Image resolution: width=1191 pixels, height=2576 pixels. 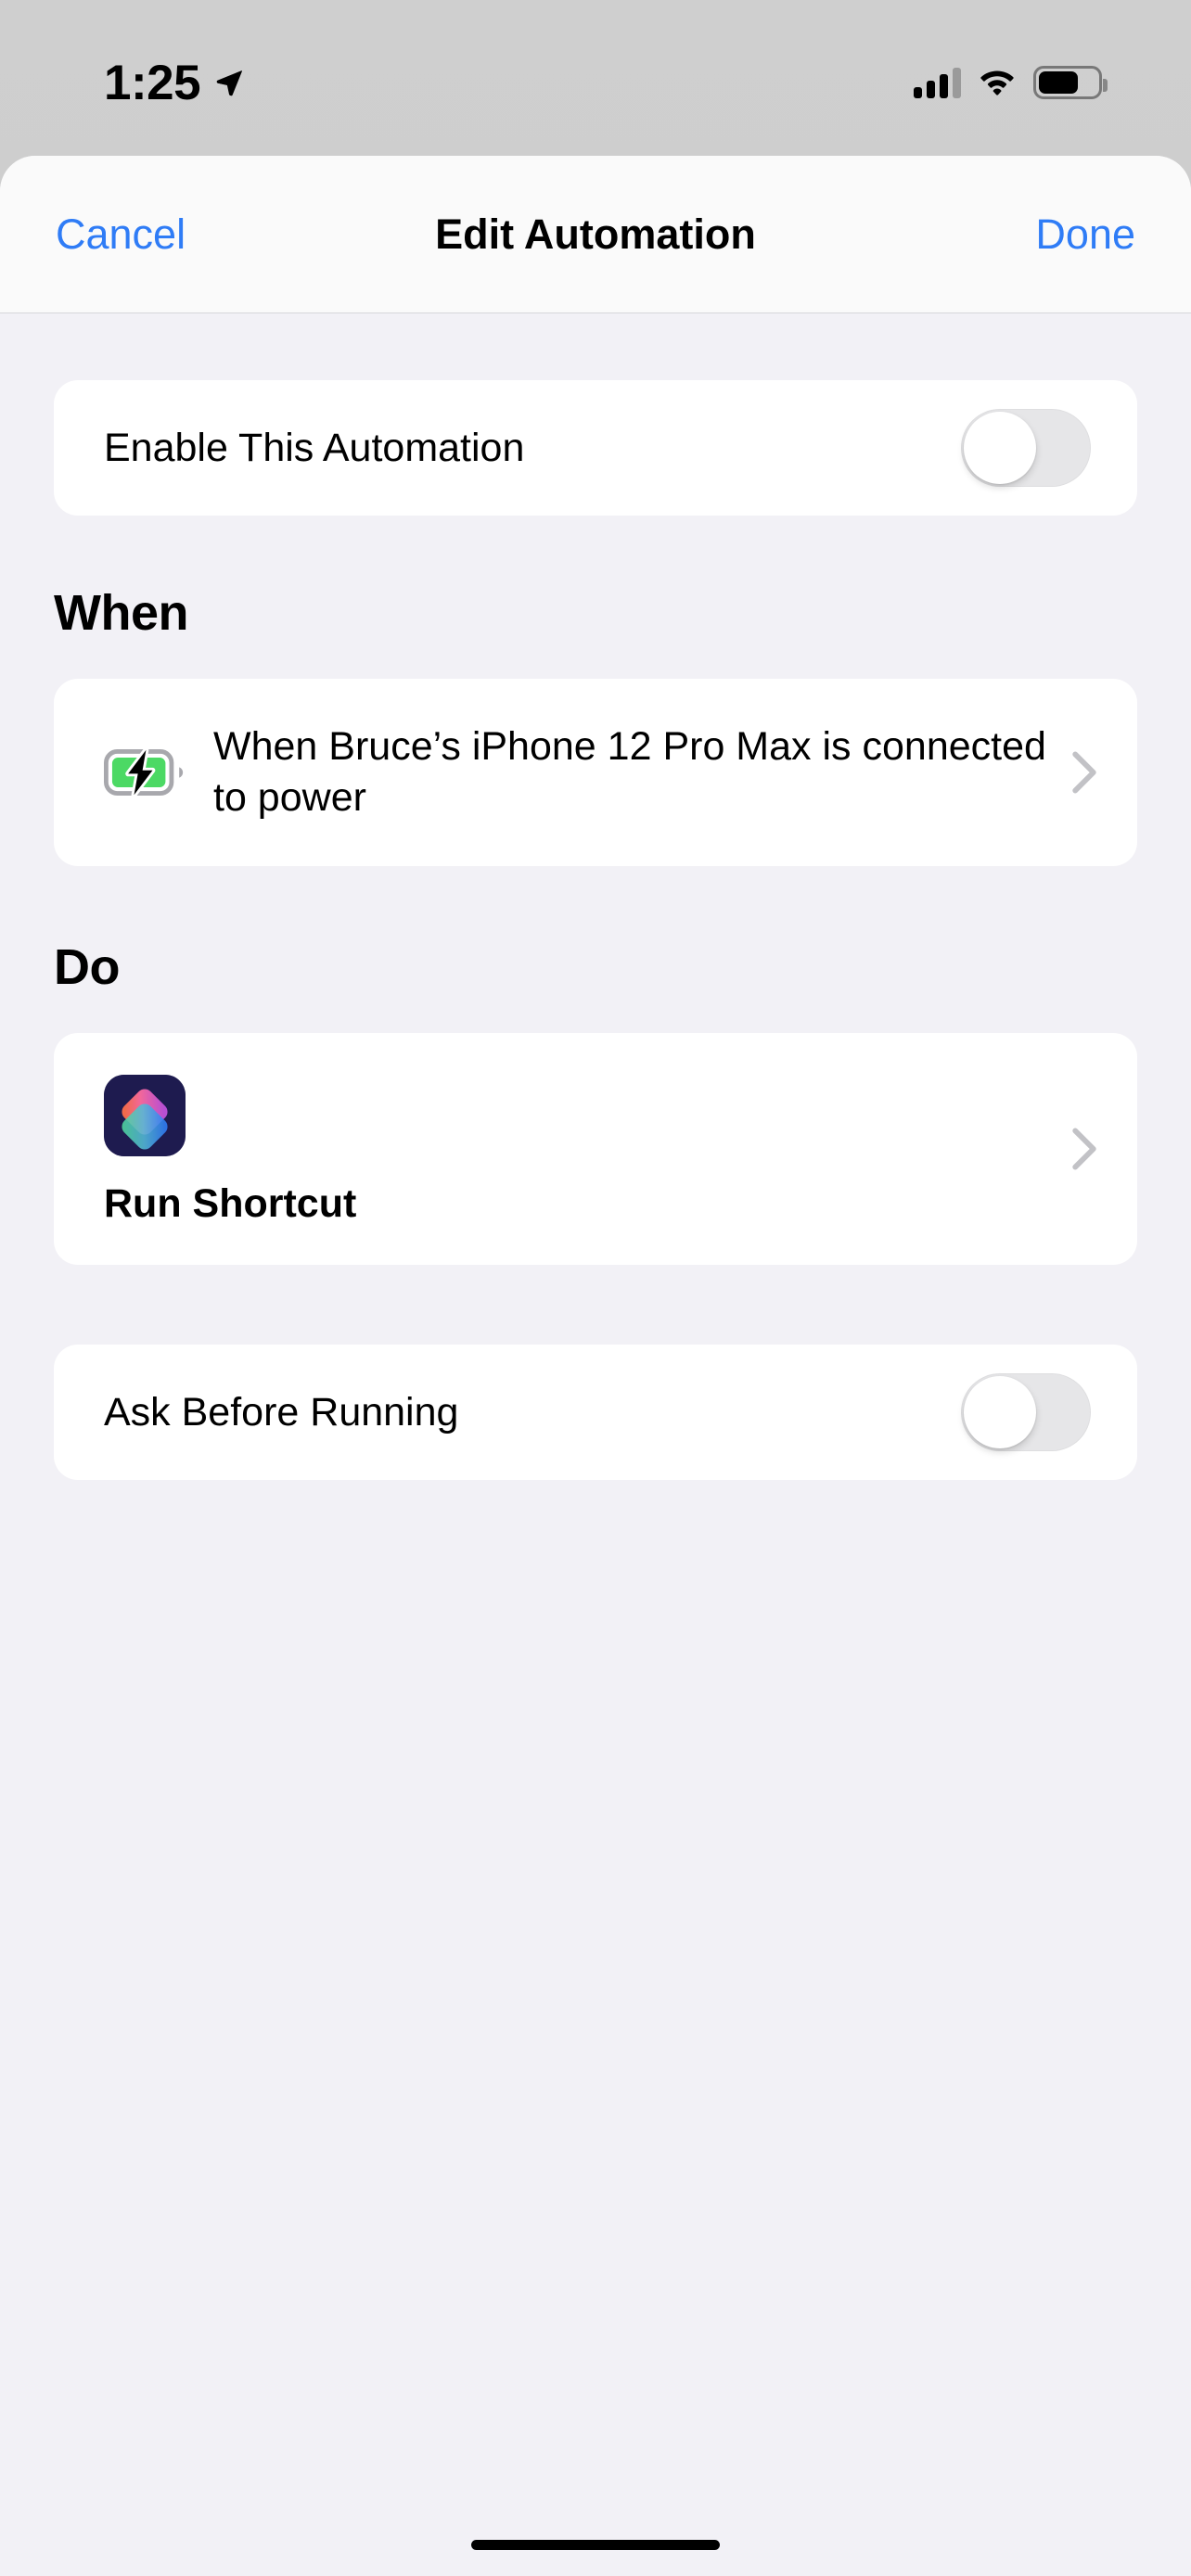 What do you see at coordinates (997, 83) in the screenshot?
I see `wifi-icon` at bounding box center [997, 83].